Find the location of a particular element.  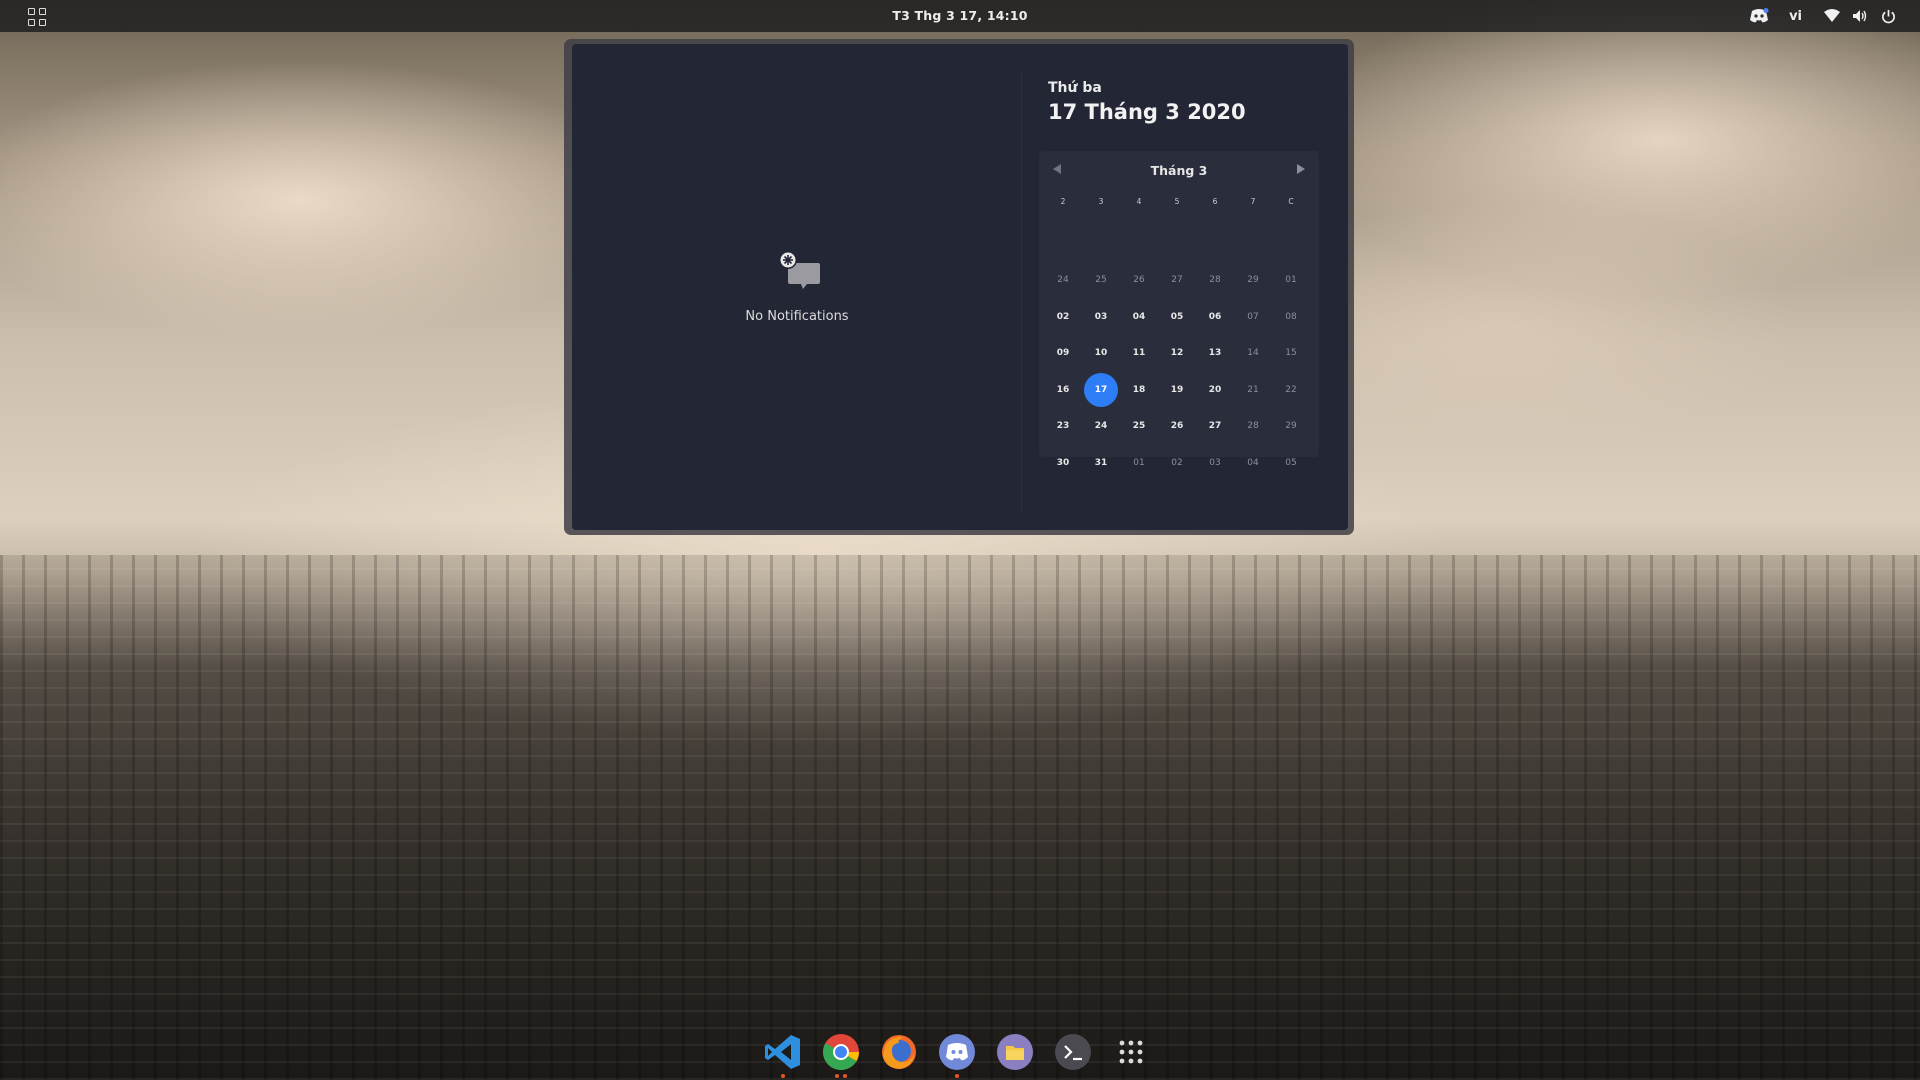

wifi-icon is located at coordinates (1832, 16).